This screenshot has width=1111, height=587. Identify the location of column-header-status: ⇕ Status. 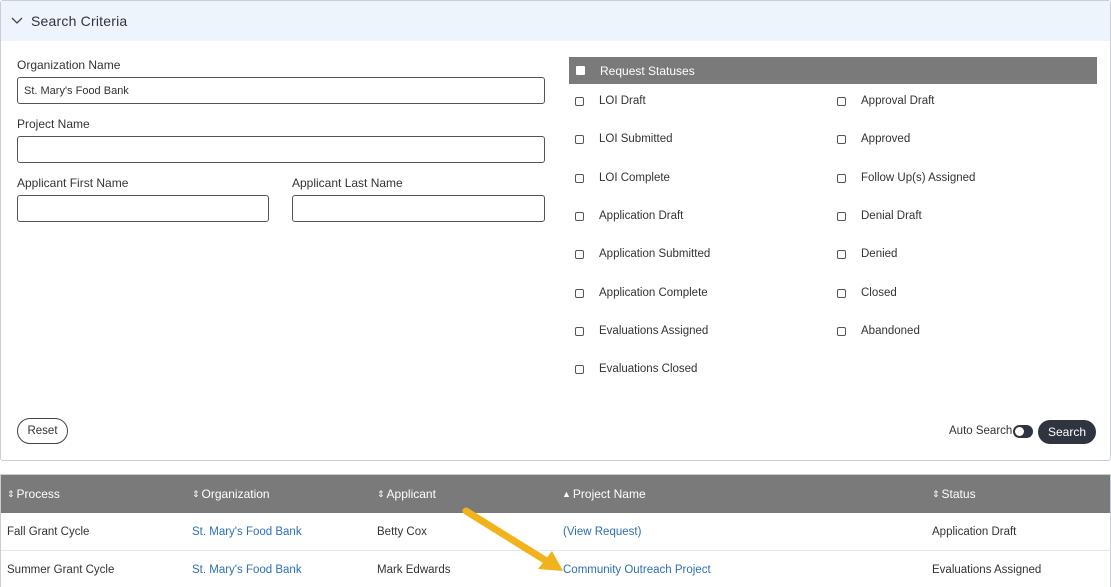
(954, 494).